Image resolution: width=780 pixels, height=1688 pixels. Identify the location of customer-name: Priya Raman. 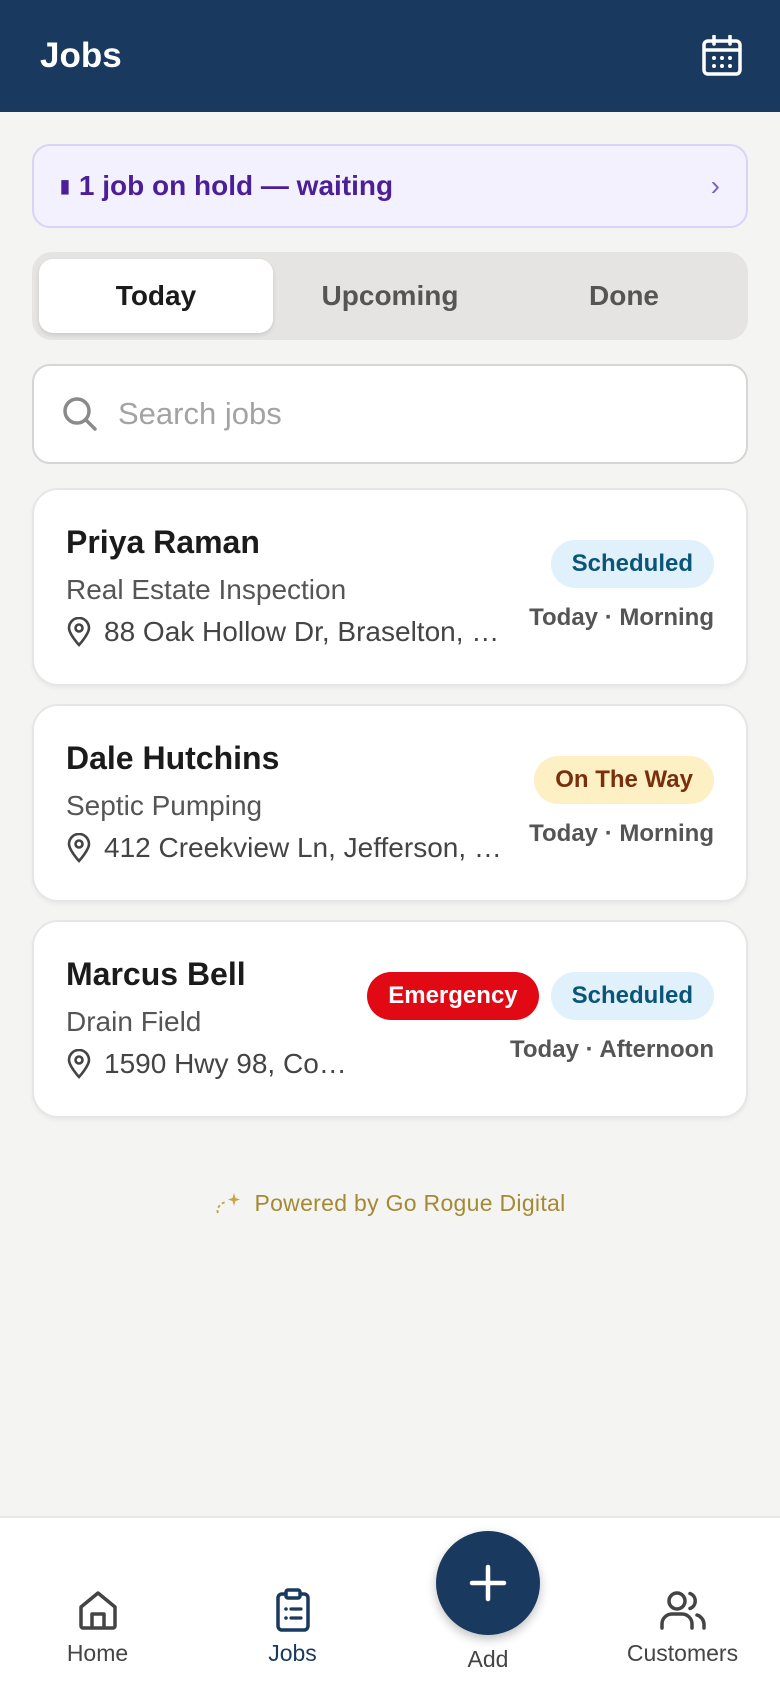
(163, 542).